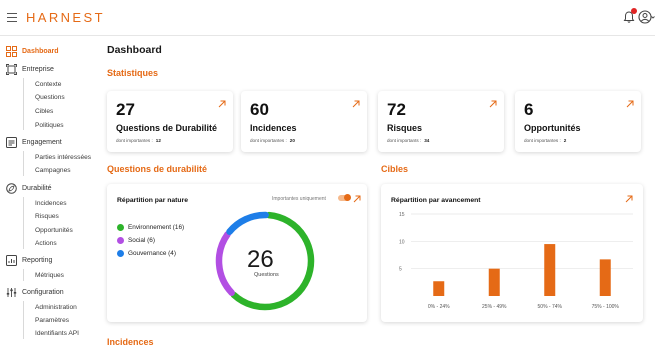 This screenshot has height=351, width=655. I want to click on sidebar-subitem-incidences: Incidences, so click(51, 203).